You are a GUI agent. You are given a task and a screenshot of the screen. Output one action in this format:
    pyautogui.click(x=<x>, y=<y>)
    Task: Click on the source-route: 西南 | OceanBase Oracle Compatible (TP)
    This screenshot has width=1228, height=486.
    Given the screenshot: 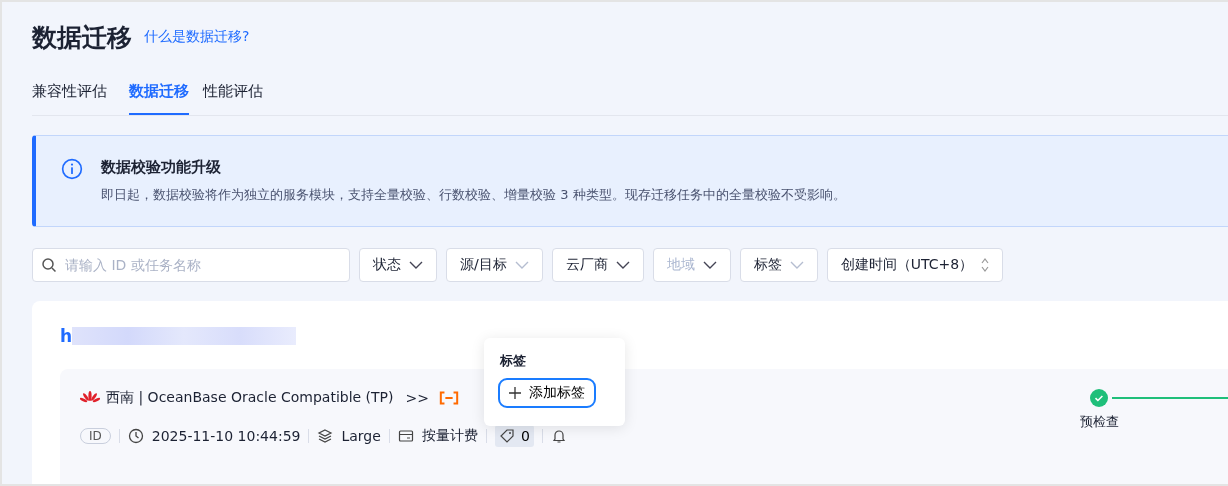 What is the action you would take?
    pyautogui.click(x=250, y=398)
    